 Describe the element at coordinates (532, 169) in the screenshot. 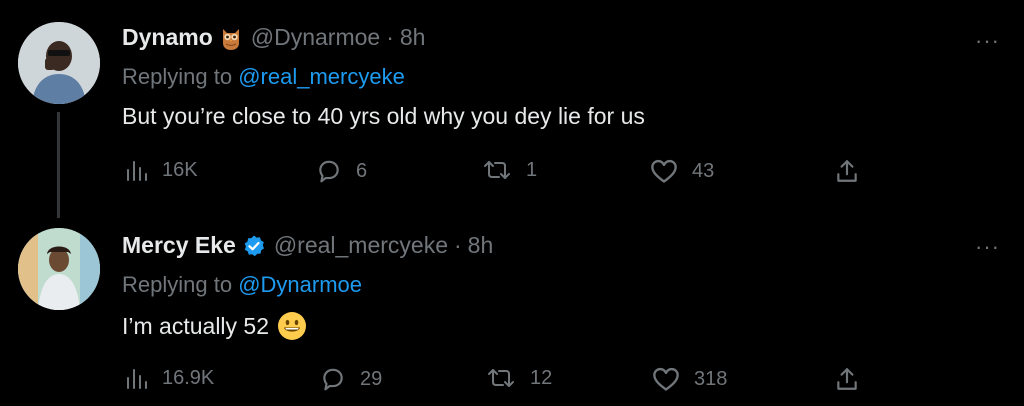

I see `retweet-count: 1` at that location.